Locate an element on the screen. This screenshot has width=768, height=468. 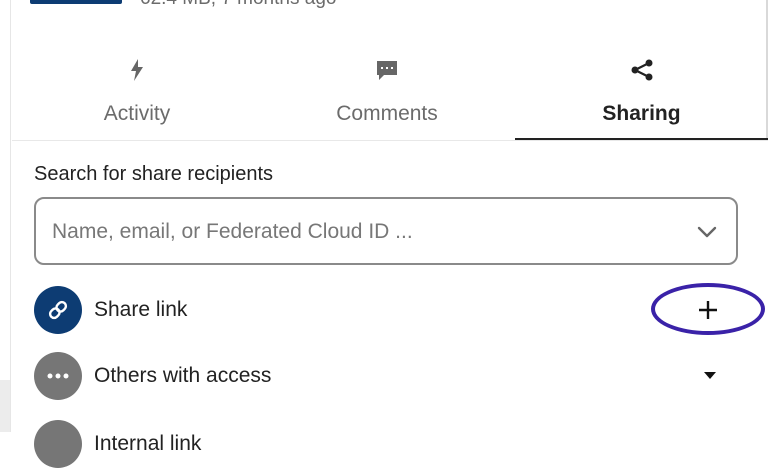
file-thumbnail is located at coordinates (76, 2).